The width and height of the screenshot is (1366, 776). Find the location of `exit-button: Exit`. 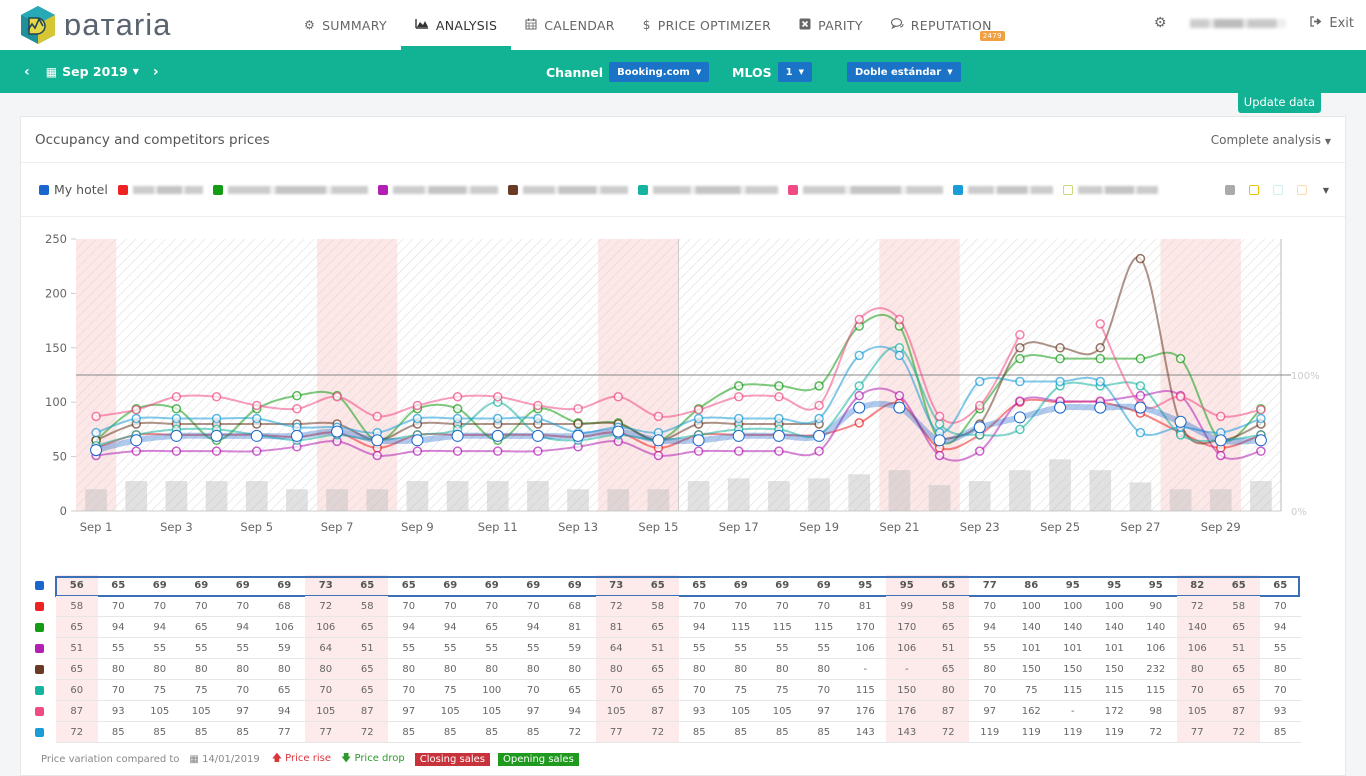

exit-button: Exit is located at coordinates (1332, 23).